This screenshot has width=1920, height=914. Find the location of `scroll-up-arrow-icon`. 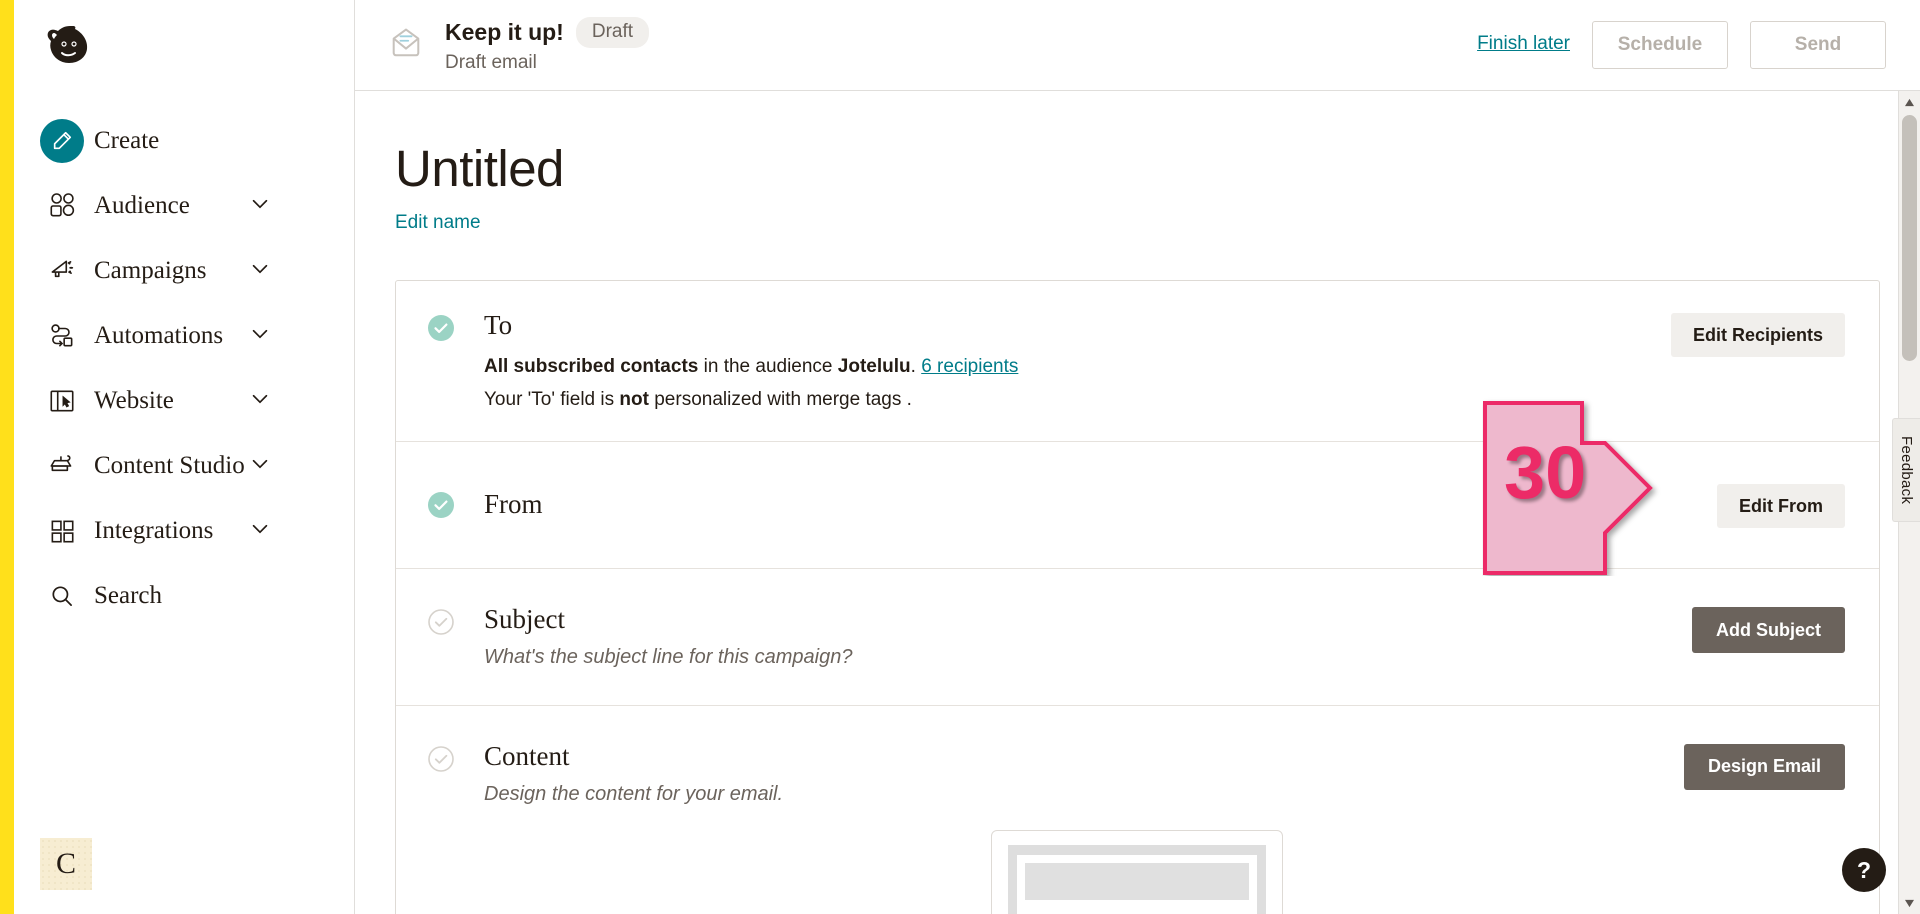

scroll-up-arrow-icon is located at coordinates (1909, 102).